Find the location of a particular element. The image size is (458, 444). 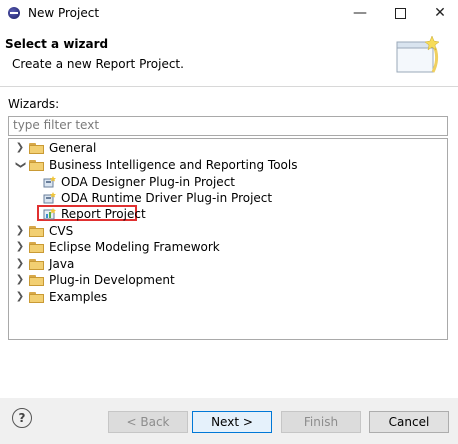

filter-field is located at coordinates (228, 126).